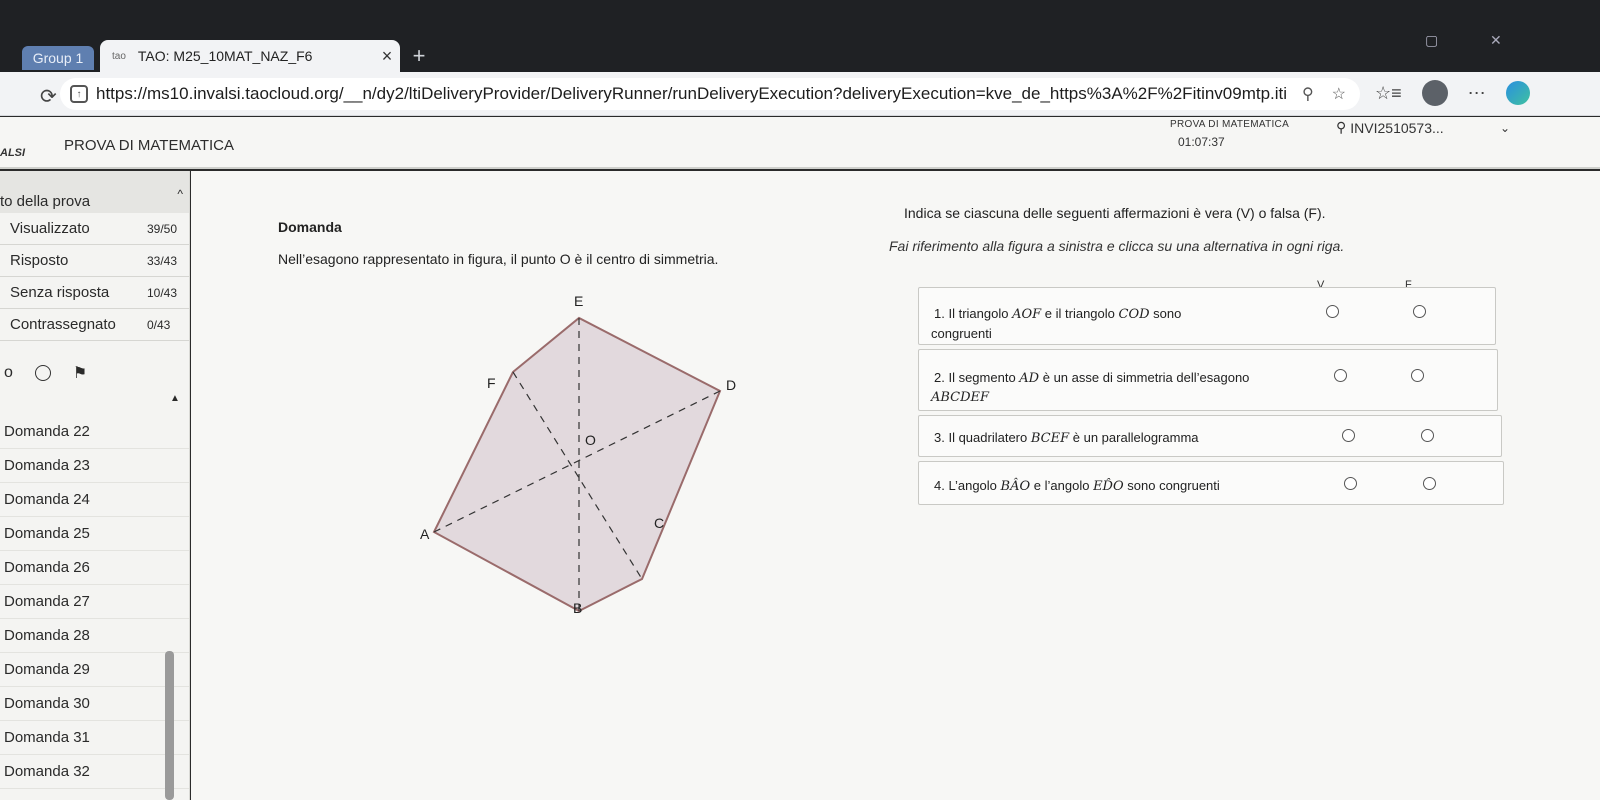  Describe the element at coordinates (94, 568) in the screenshot. I see `question-link: Domanda 26` at that location.